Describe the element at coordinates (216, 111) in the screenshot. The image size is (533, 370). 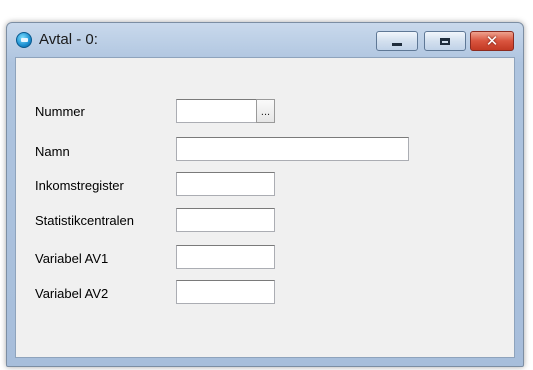
I see `nummer-input` at that location.